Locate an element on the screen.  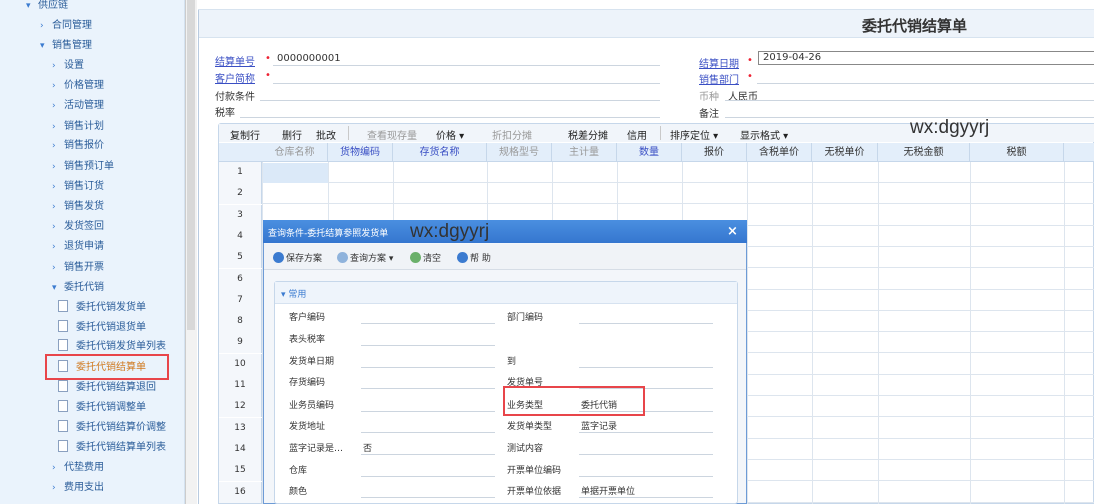
sidebar-item: ▾ 委托代销 is located at coordinates (78, 288).